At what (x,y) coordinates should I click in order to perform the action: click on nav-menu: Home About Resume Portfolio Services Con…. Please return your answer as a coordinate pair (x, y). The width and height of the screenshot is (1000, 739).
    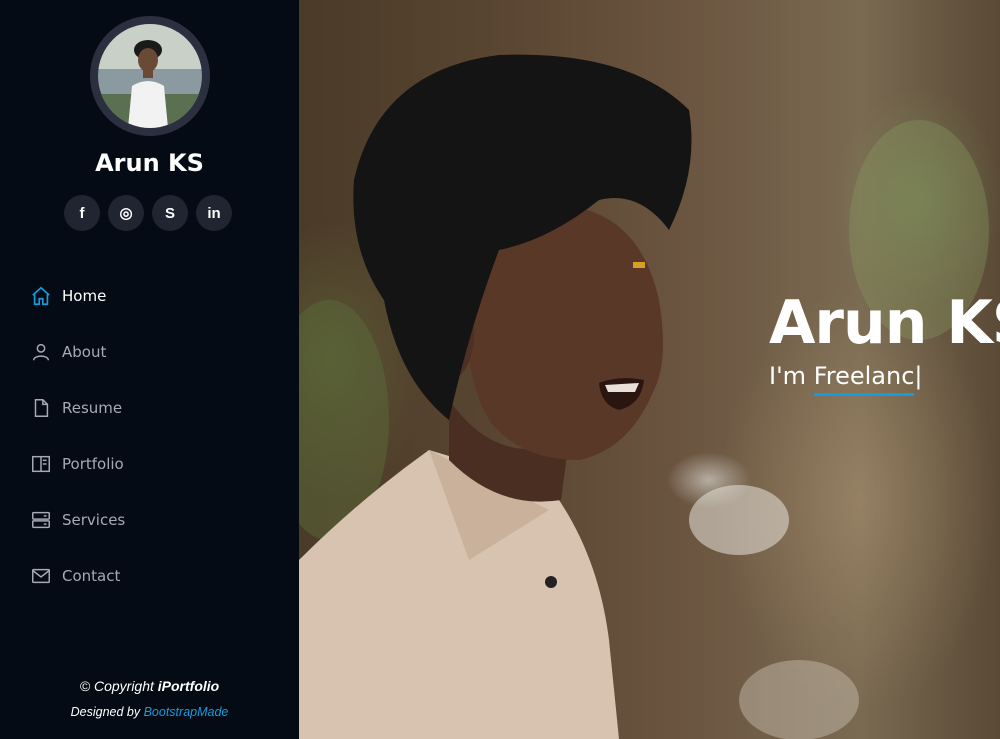
    Looking at the image, I should click on (77, 436).